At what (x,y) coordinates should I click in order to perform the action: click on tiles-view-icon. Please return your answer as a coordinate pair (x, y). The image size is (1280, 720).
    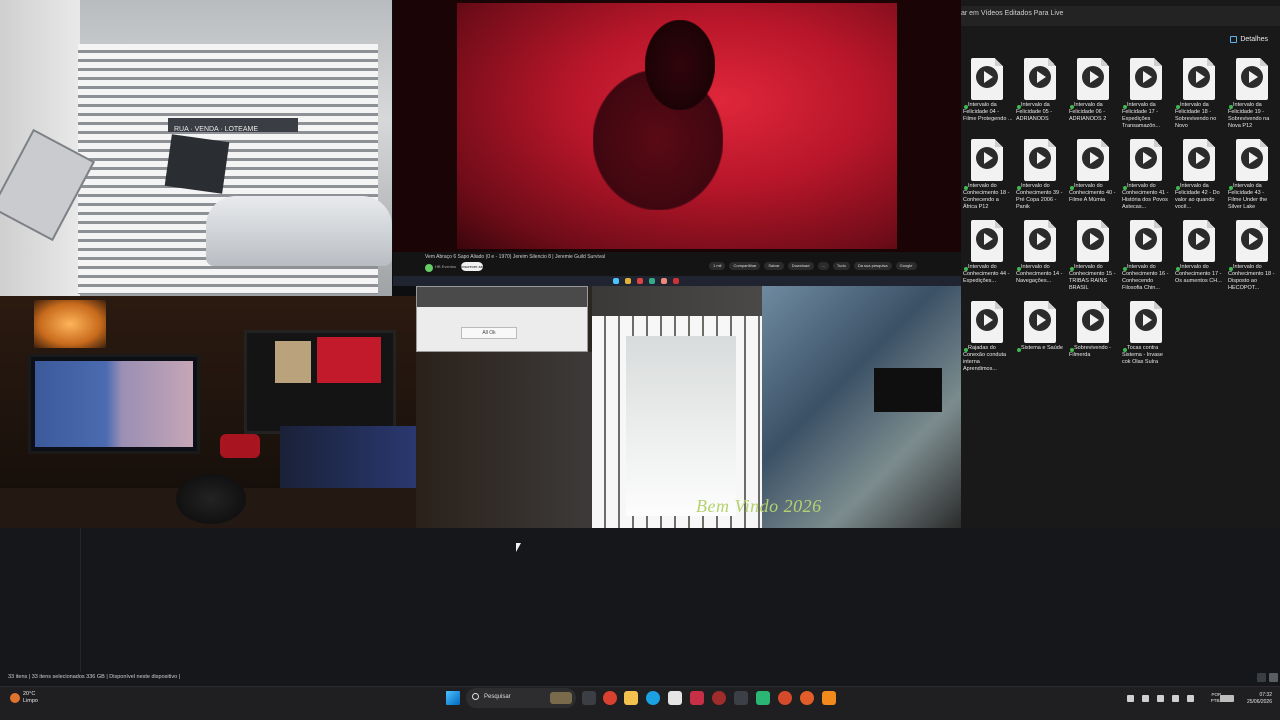
    Looking at the image, I should click on (1273, 677).